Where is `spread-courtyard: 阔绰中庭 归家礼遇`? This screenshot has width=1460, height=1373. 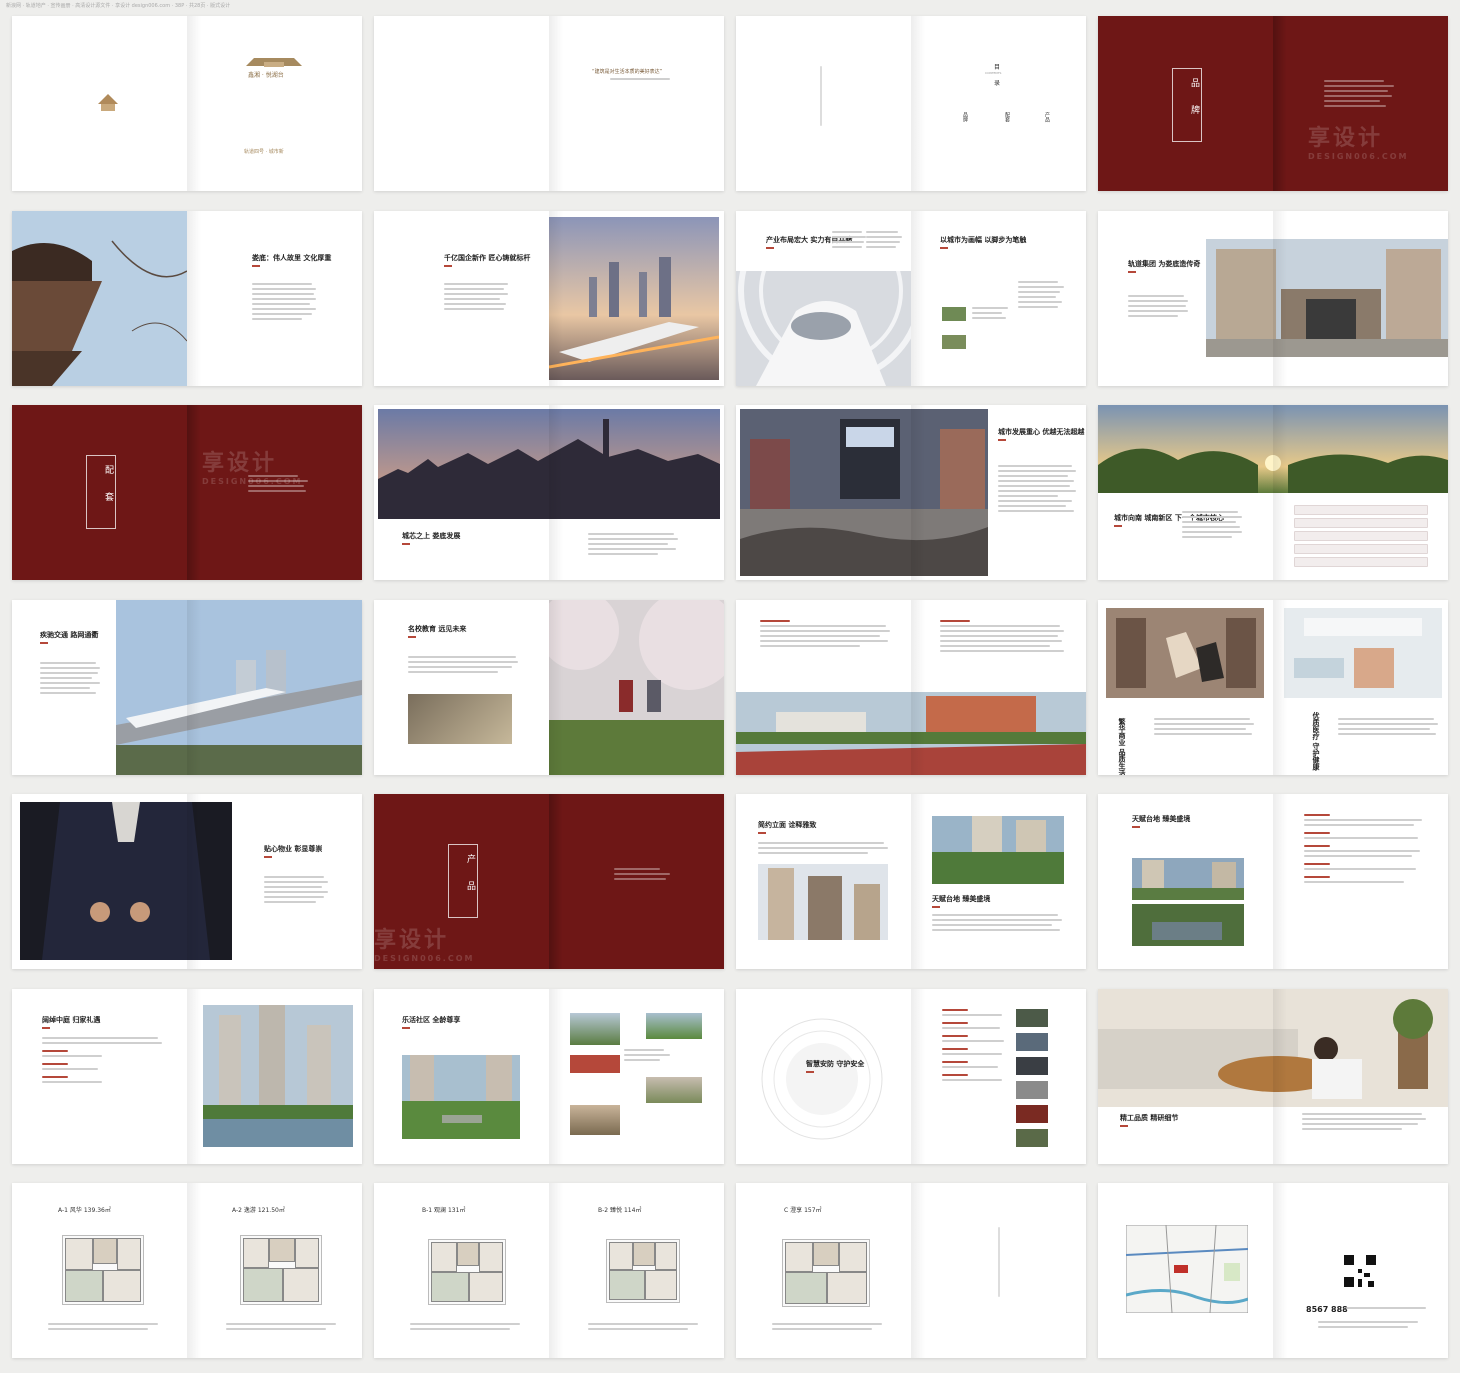
spread-courtyard: 阔绰中庭 归家礼遇 is located at coordinates (187, 1076).